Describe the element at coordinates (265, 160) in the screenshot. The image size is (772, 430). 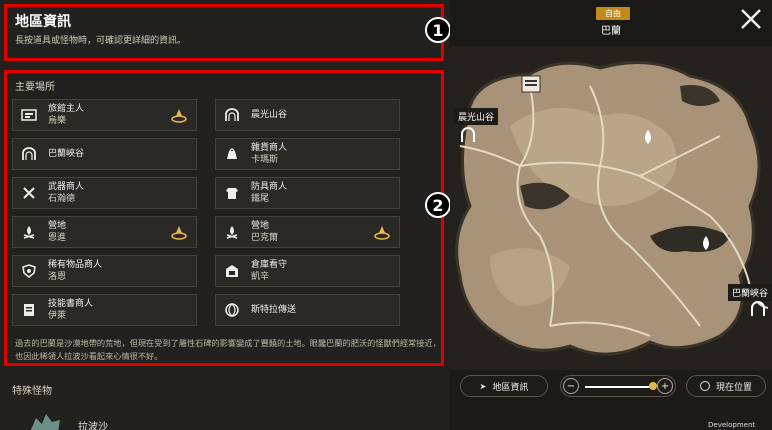
I see `place-npc: 卡瑪斯` at that location.